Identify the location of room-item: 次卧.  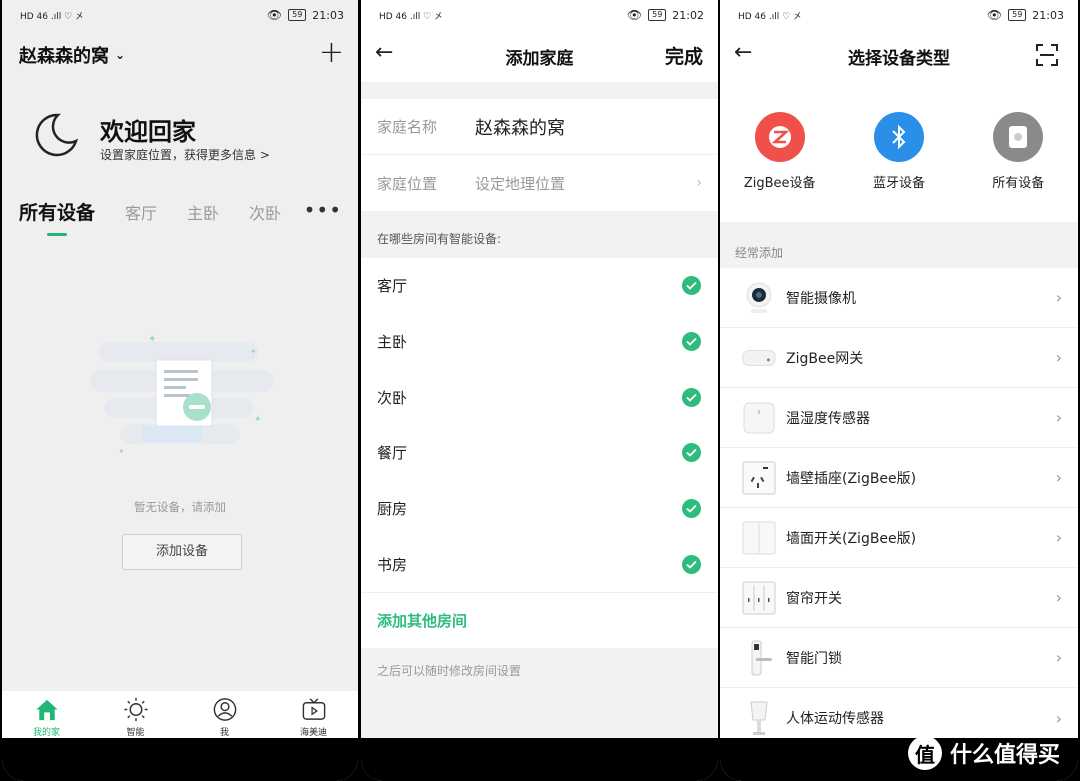
(539, 397).